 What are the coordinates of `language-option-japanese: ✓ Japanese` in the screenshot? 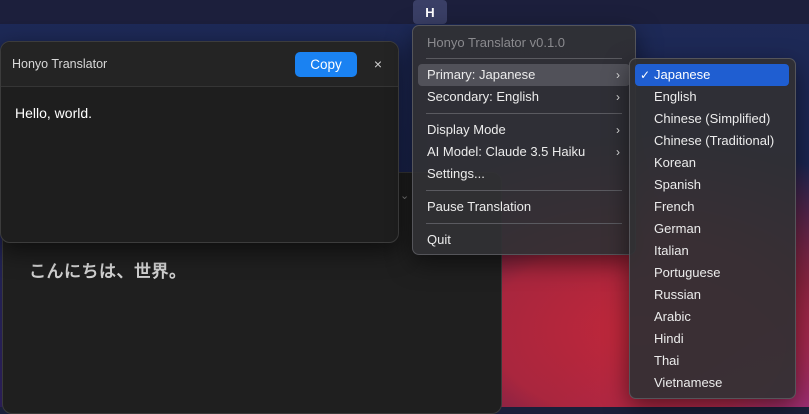 It's located at (712, 75).